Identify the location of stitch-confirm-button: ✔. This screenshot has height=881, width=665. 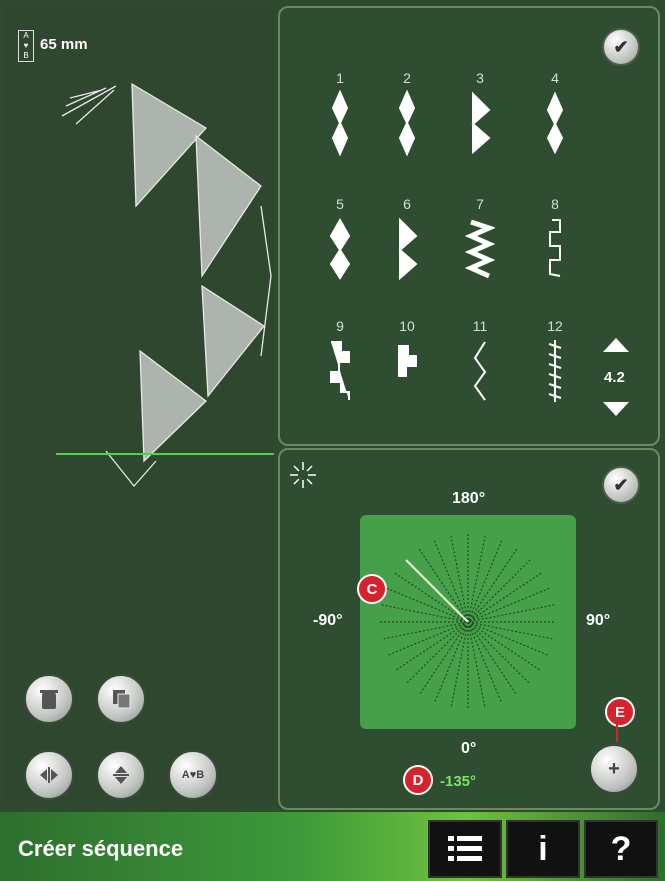
(621, 47).